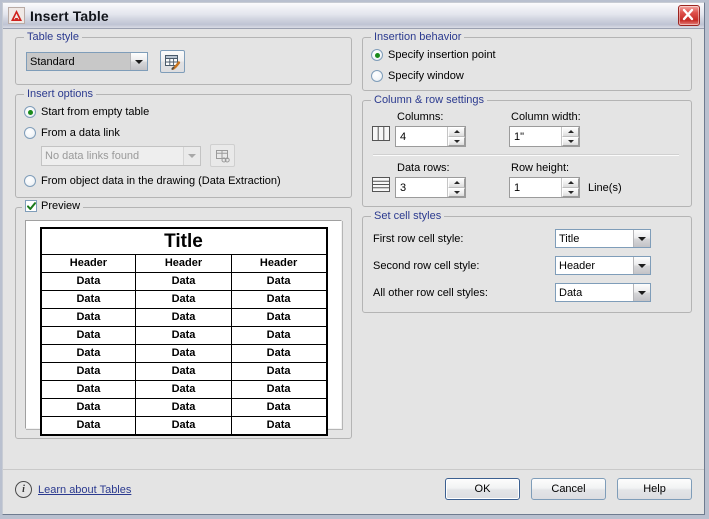  Describe the element at coordinates (60, 94) in the screenshot. I see `insert-options-legend: Insert options` at that location.